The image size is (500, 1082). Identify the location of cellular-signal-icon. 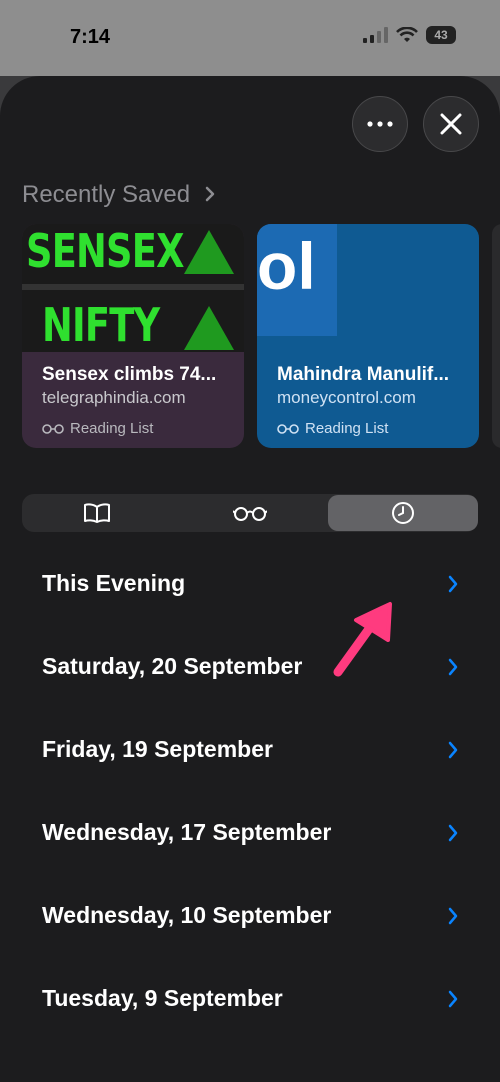
(375, 35).